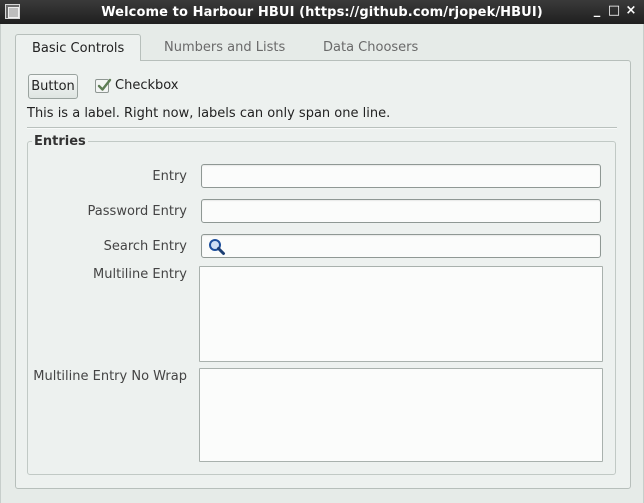  I want to click on password-entry-label: Password Entry, so click(137, 211).